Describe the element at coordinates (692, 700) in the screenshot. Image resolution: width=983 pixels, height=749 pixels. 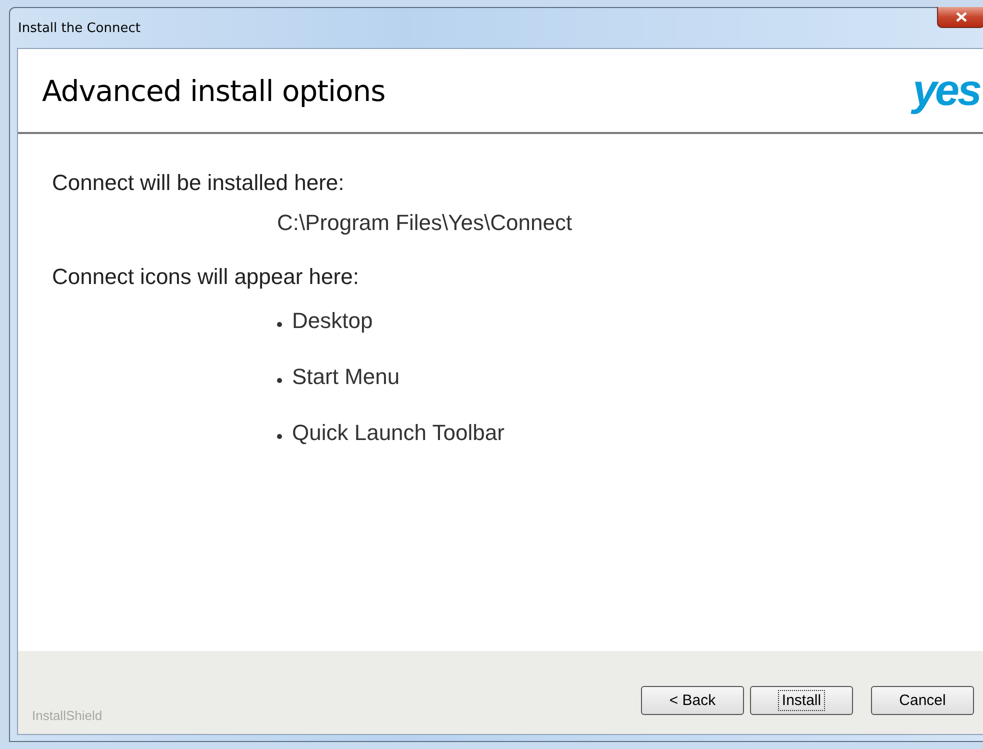
I see `dialog-button: < Back` at that location.